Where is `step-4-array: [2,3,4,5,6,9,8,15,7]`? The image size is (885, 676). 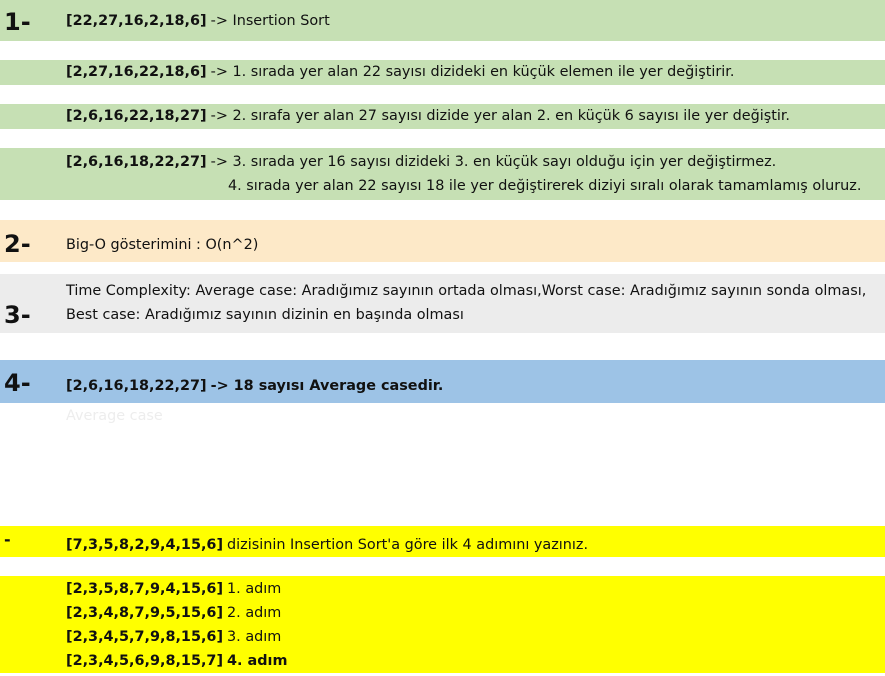
step-4-array: [2,3,4,5,6,9,8,15,7] is located at coordinates (145, 661).